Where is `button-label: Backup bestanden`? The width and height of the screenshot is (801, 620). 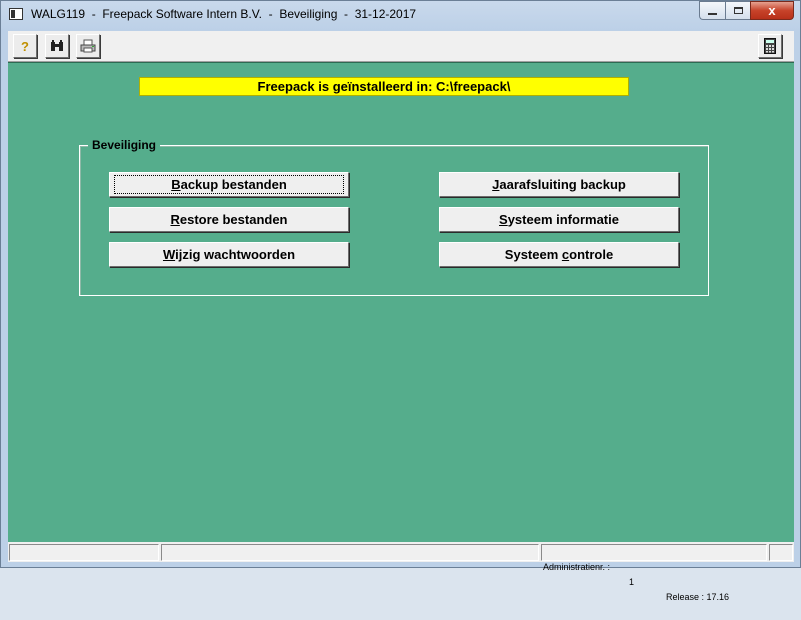
button-label: Backup bestanden is located at coordinates (229, 184).